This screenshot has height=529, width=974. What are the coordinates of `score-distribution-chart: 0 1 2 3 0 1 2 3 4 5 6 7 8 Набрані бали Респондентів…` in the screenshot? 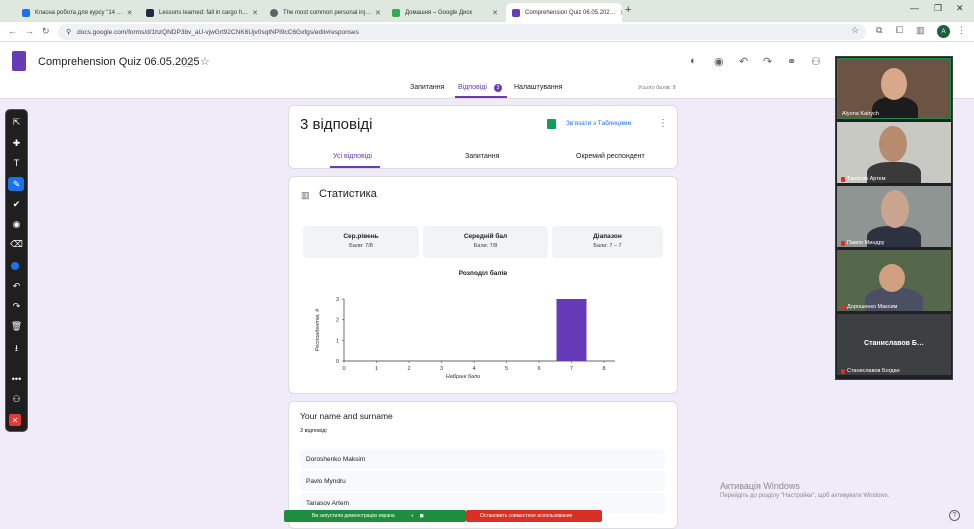 It's located at (465, 338).